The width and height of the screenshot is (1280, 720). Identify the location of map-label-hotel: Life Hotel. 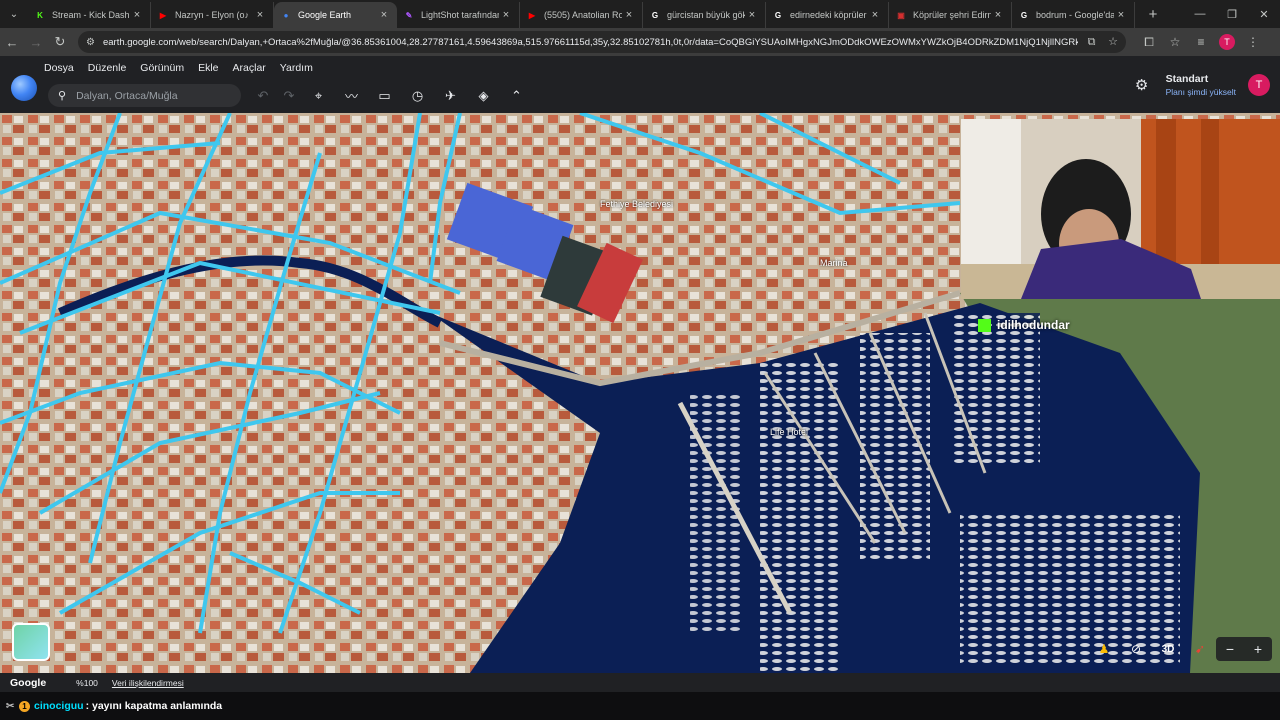
(789, 432).